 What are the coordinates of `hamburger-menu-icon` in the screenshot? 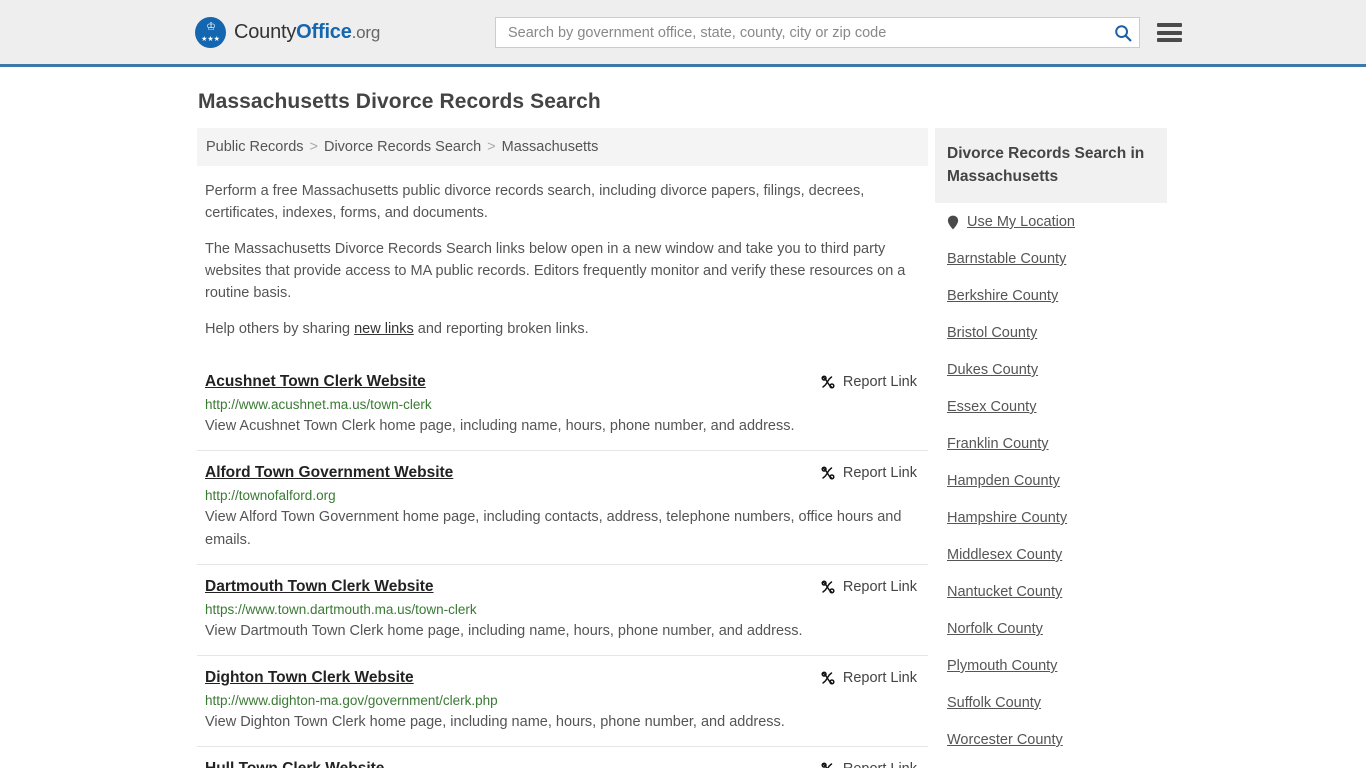 It's located at (1169, 32).